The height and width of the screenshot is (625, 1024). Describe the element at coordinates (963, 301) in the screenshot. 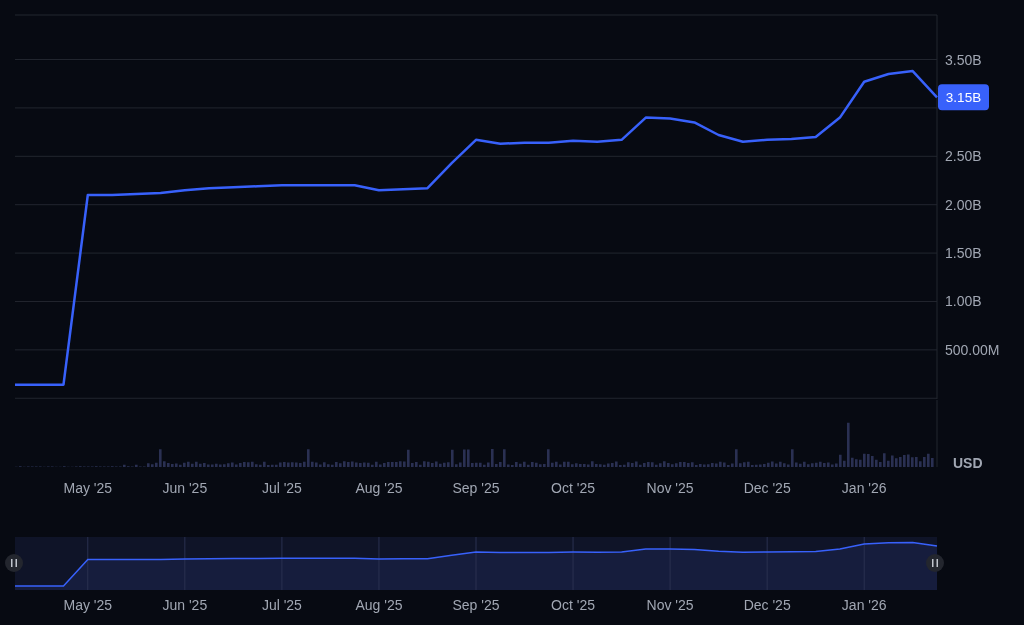

I see `axis-label: 1.00B` at that location.